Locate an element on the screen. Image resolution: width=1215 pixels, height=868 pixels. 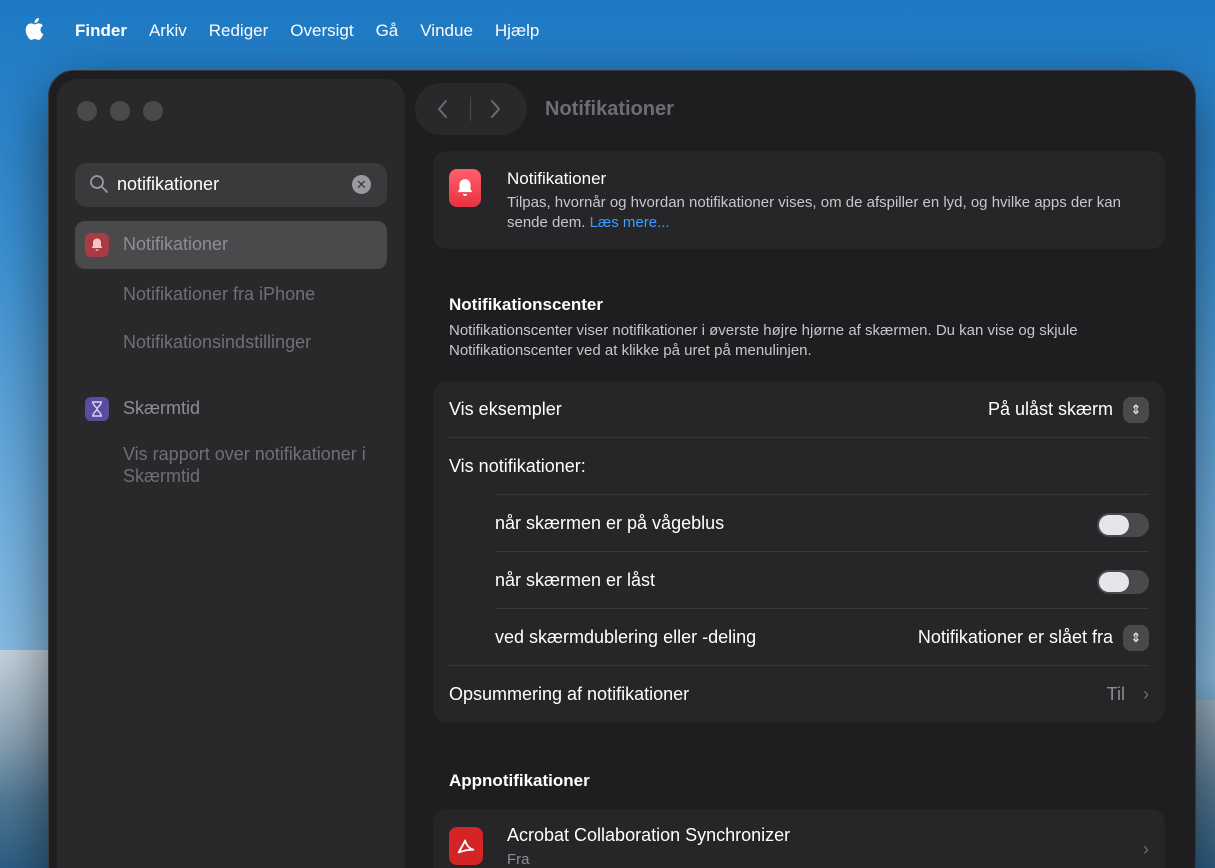
section-title-notifikationscenter: Notifikationscenter is located at coordinates (526, 304).